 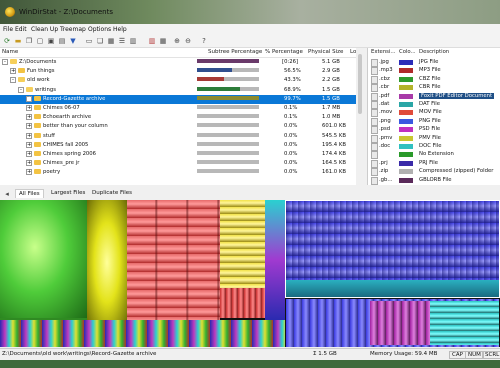 What do you see at coordinates (40, 41) in the screenshot?
I see `explorer-icon: ▢` at bounding box center [40, 41].